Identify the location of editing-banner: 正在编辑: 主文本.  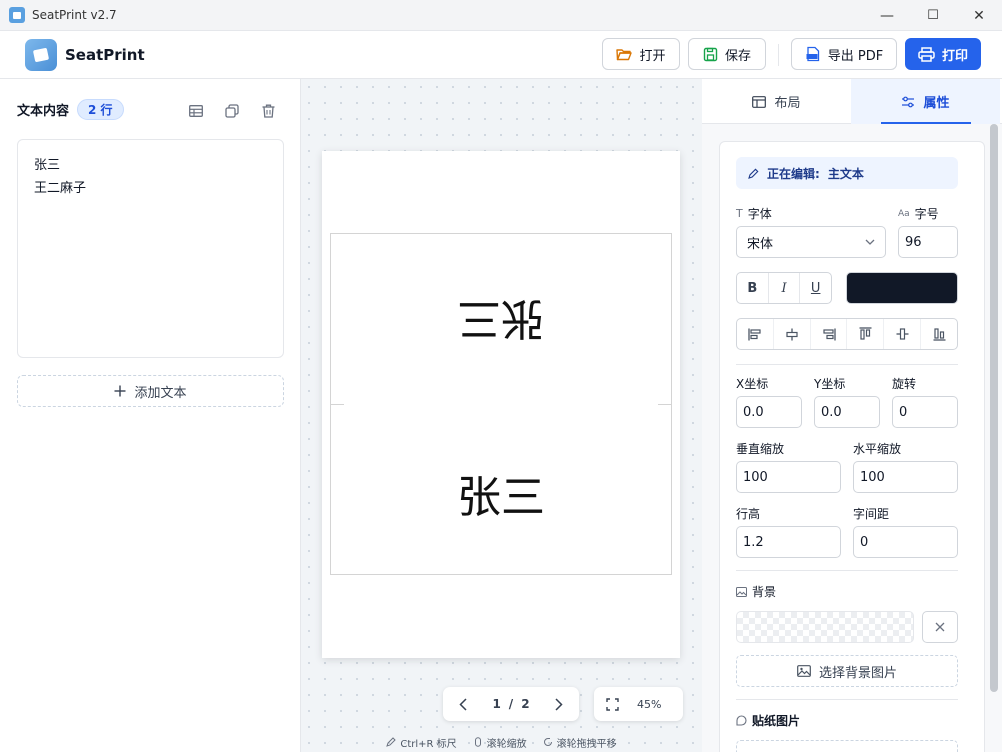
(847, 173).